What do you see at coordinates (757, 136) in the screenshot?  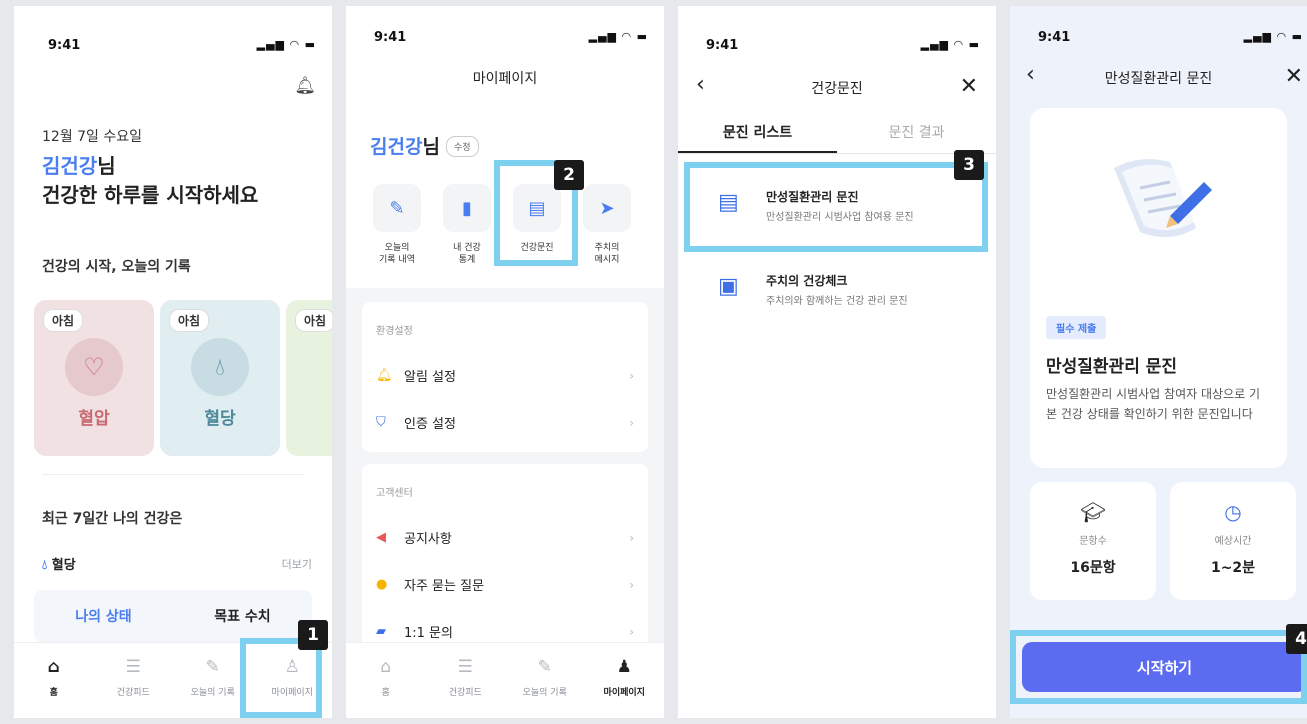 I see `tab-survey-list: 문진 리스트` at bounding box center [757, 136].